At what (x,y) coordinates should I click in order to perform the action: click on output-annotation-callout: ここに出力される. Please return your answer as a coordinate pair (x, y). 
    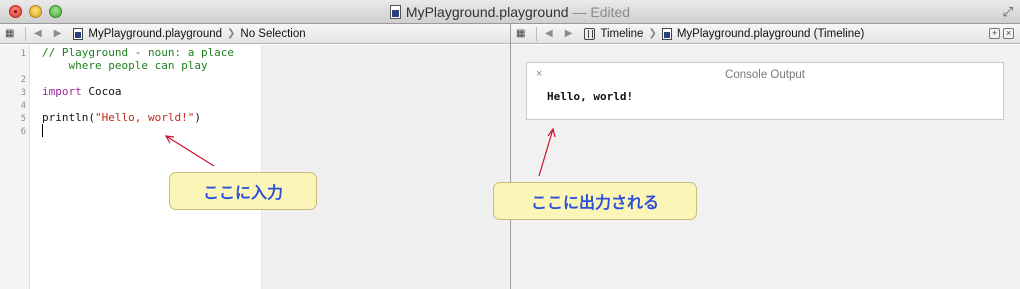
    Looking at the image, I should click on (595, 201).